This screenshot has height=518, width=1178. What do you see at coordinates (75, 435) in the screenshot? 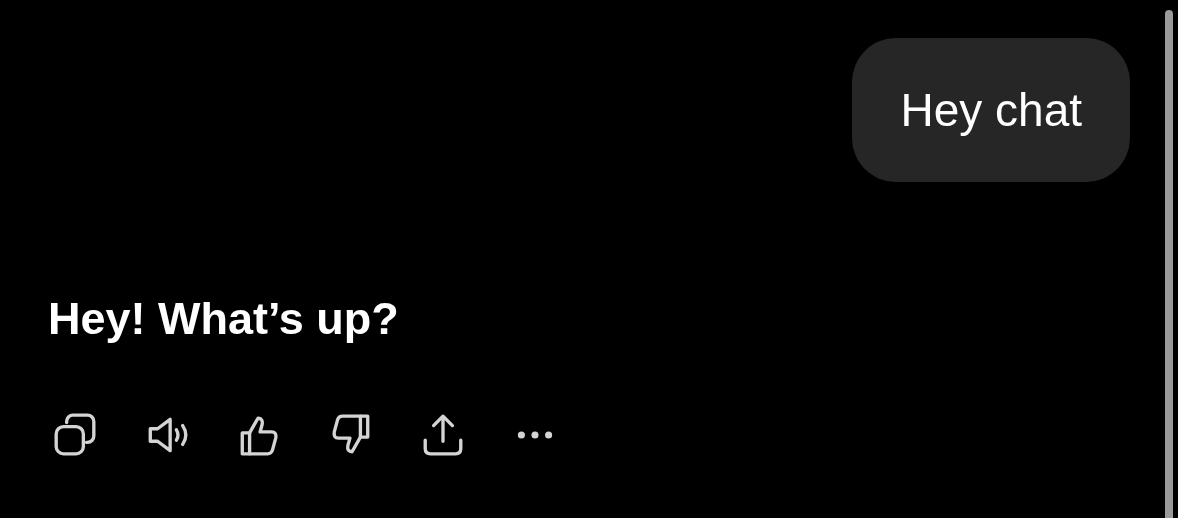
I see `copy-icon` at bounding box center [75, 435].